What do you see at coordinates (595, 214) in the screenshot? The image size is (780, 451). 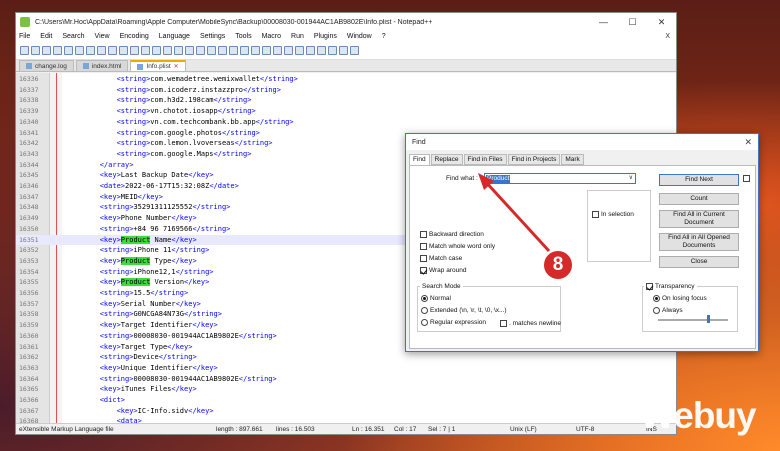 I see `checkbox-icon` at bounding box center [595, 214].